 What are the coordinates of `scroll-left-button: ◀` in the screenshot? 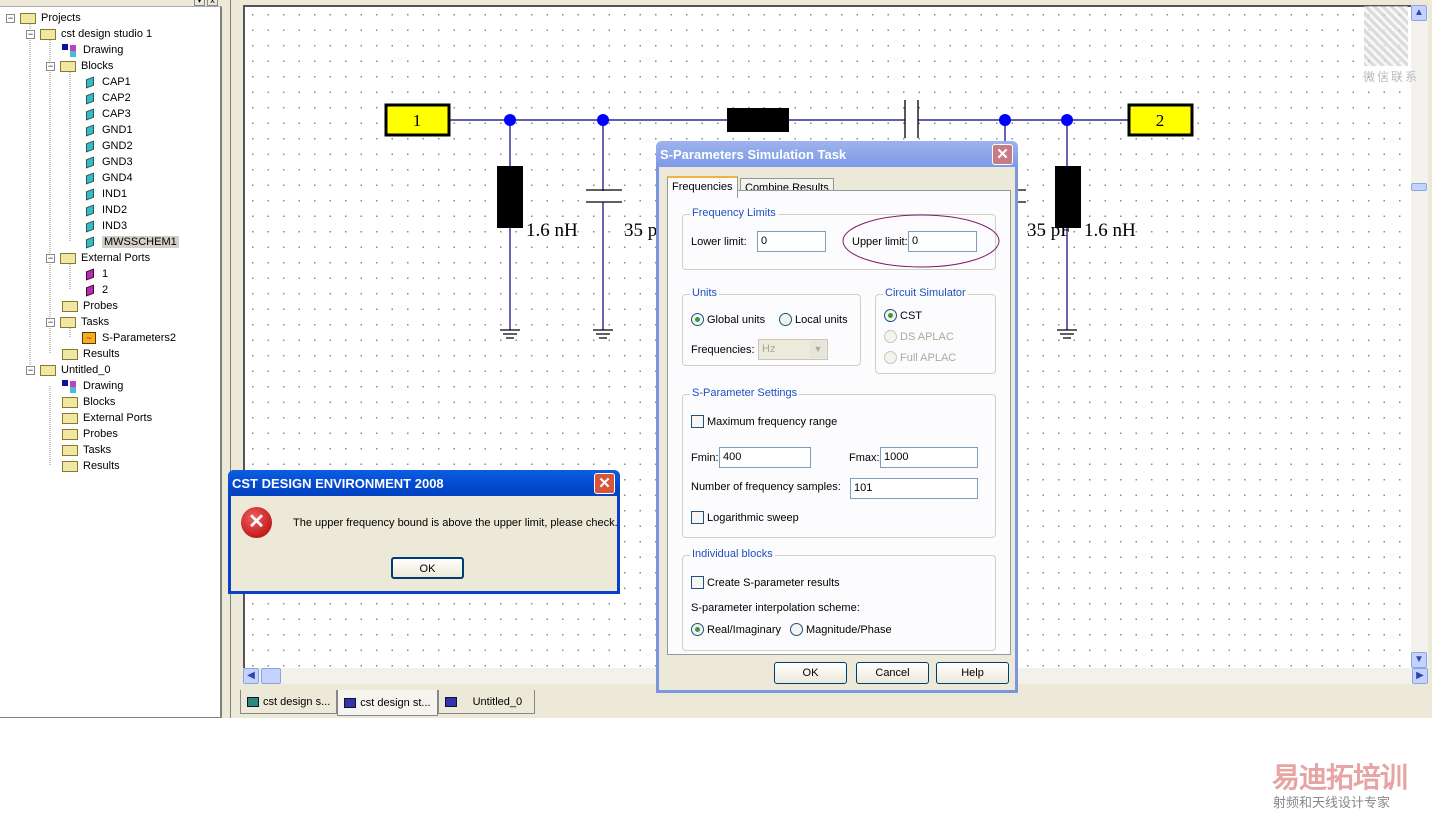 It's located at (251, 676).